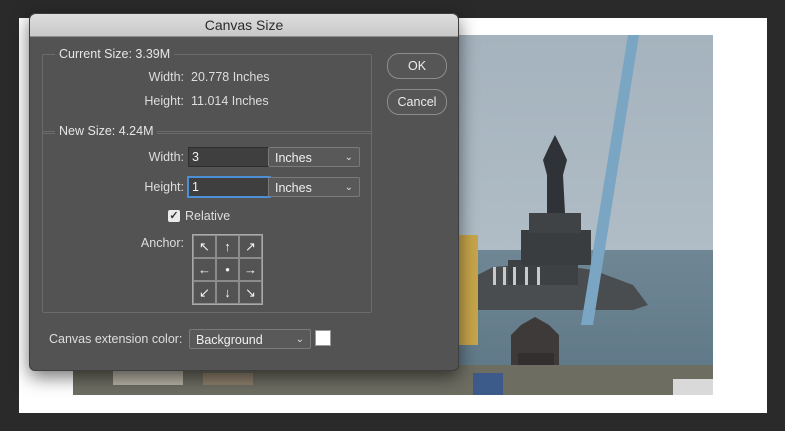 This screenshot has height=431, width=785. I want to click on anchor-nw: ↖, so click(204, 246).